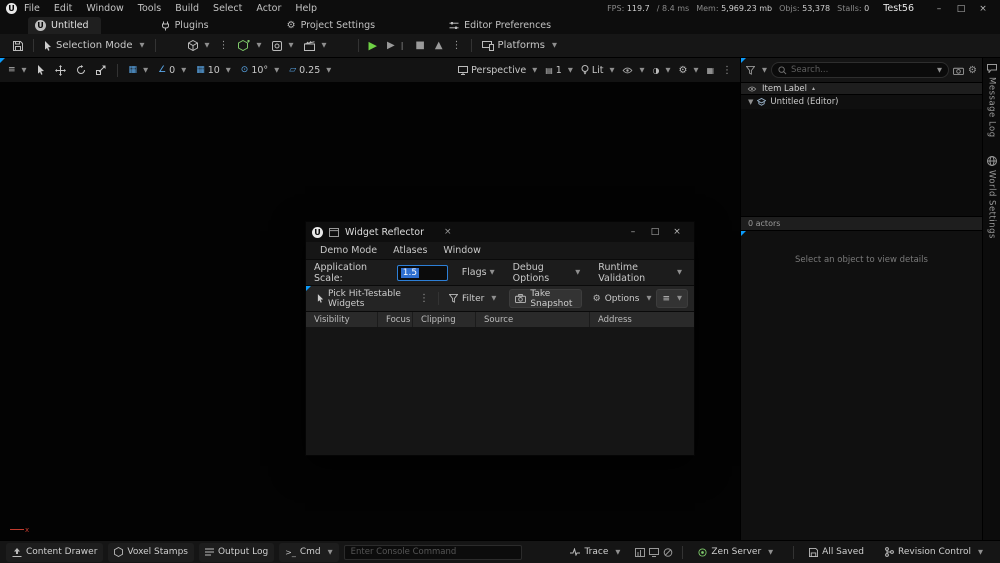 The image size is (1000, 563). What do you see at coordinates (735, 552) in the screenshot?
I see `zen-server-dropdown: Zen Server ▼` at bounding box center [735, 552].